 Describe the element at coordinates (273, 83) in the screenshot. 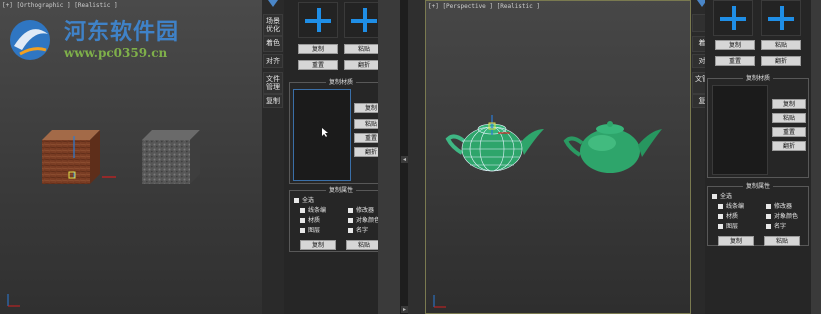

I see `tab-file-manage: 文件管理` at that location.